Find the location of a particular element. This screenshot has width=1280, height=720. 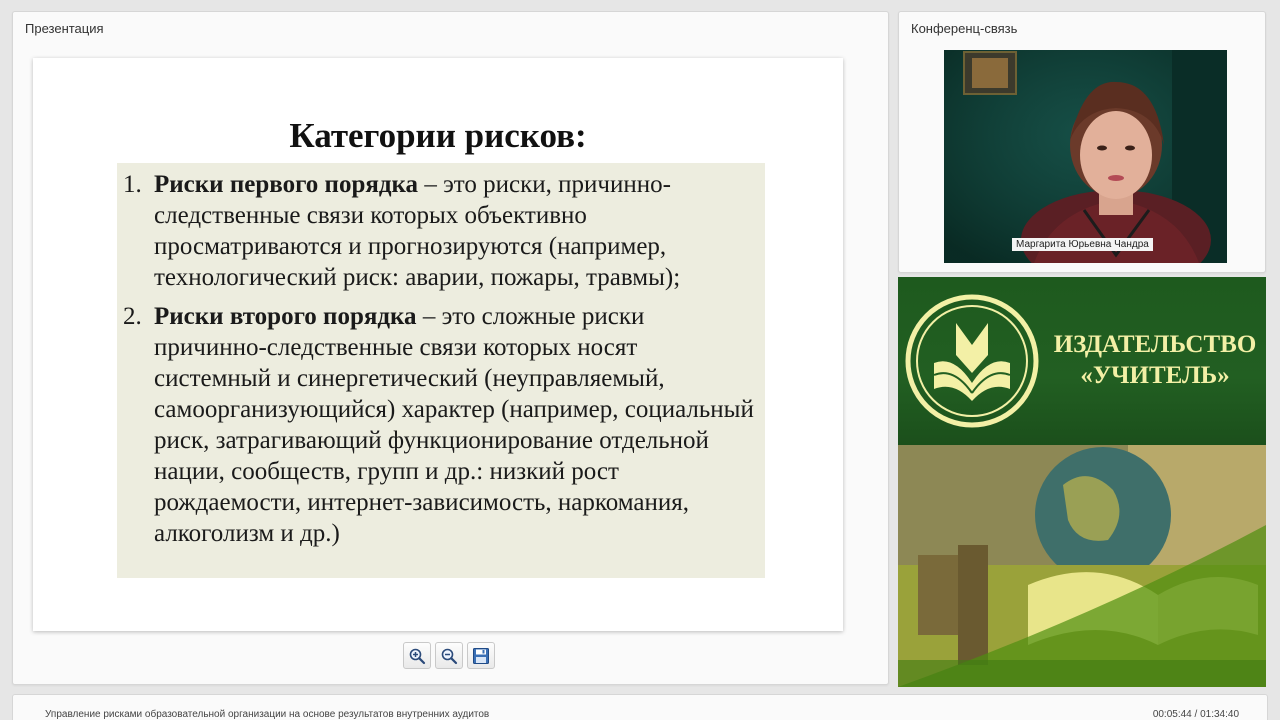

conference-panel: Конференц-связь Маргарита Юрьевна Чандра is located at coordinates (1082, 142).